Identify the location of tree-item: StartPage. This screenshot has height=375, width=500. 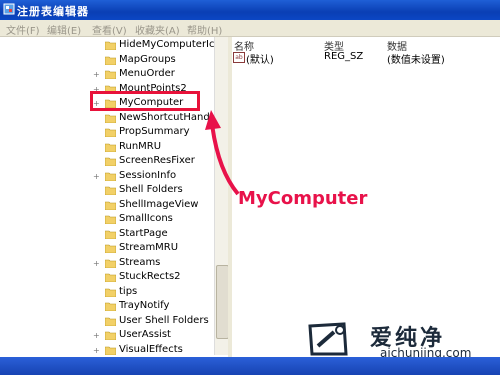
(107, 235).